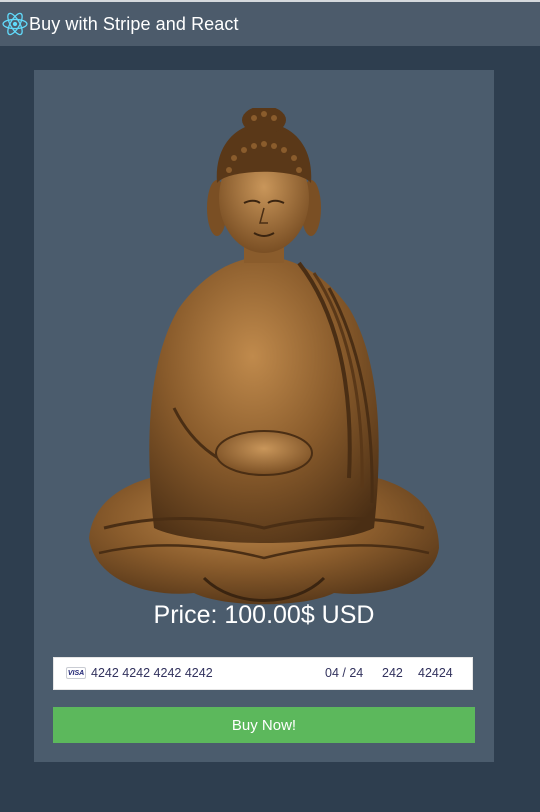 The image size is (540, 812). What do you see at coordinates (152, 674) in the screenshot?
I see `card-number-input: 4242 4242 4242 4242` at bounding box center [152, 674].